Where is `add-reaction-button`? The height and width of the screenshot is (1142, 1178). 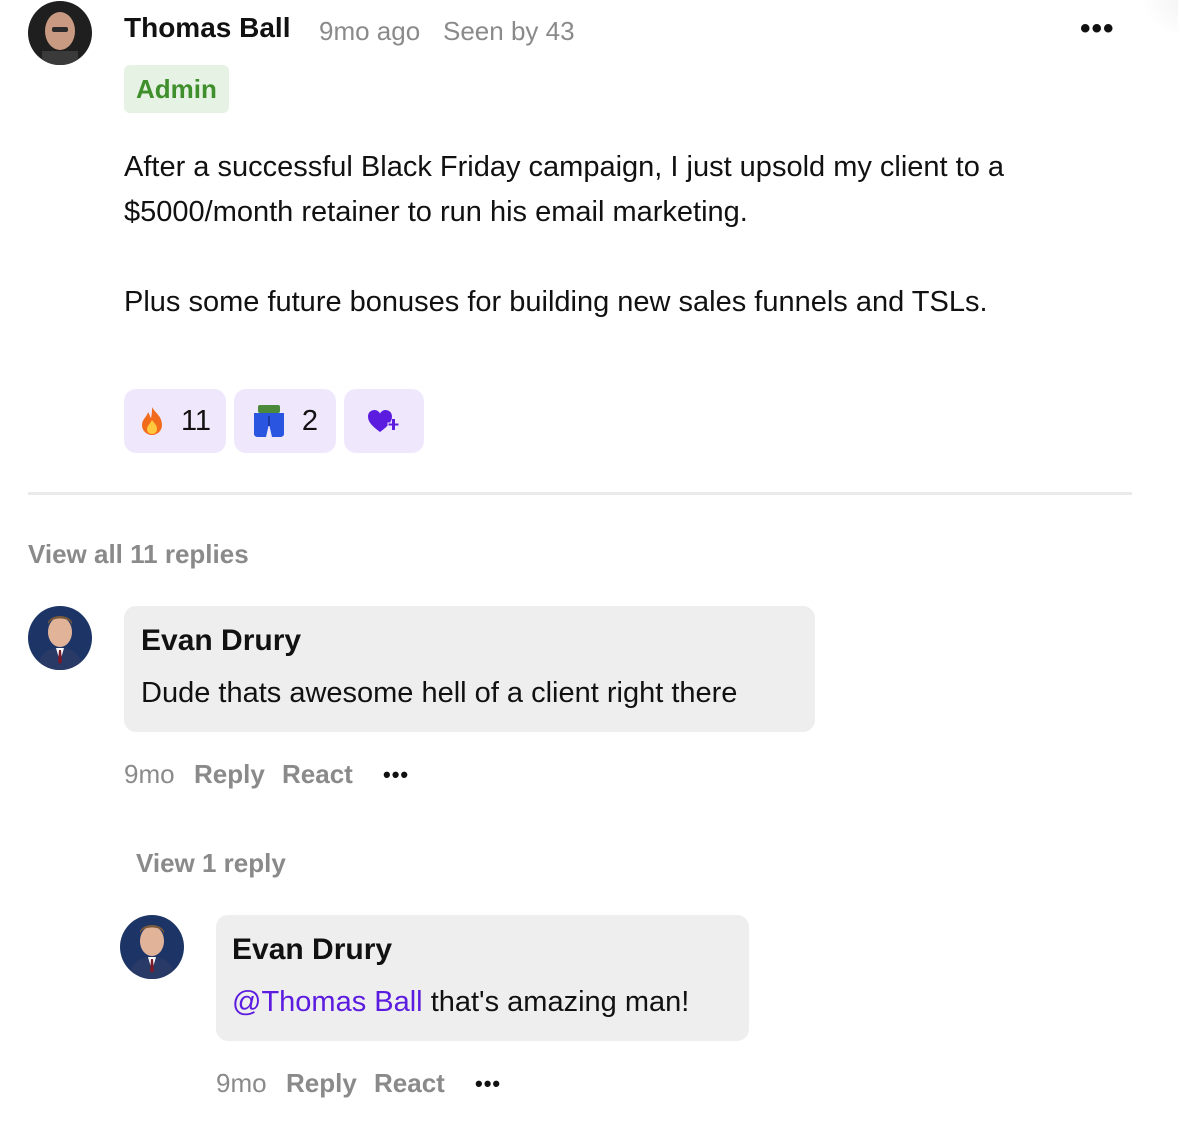 add-reaction-button is located at coordinates (384, 421).